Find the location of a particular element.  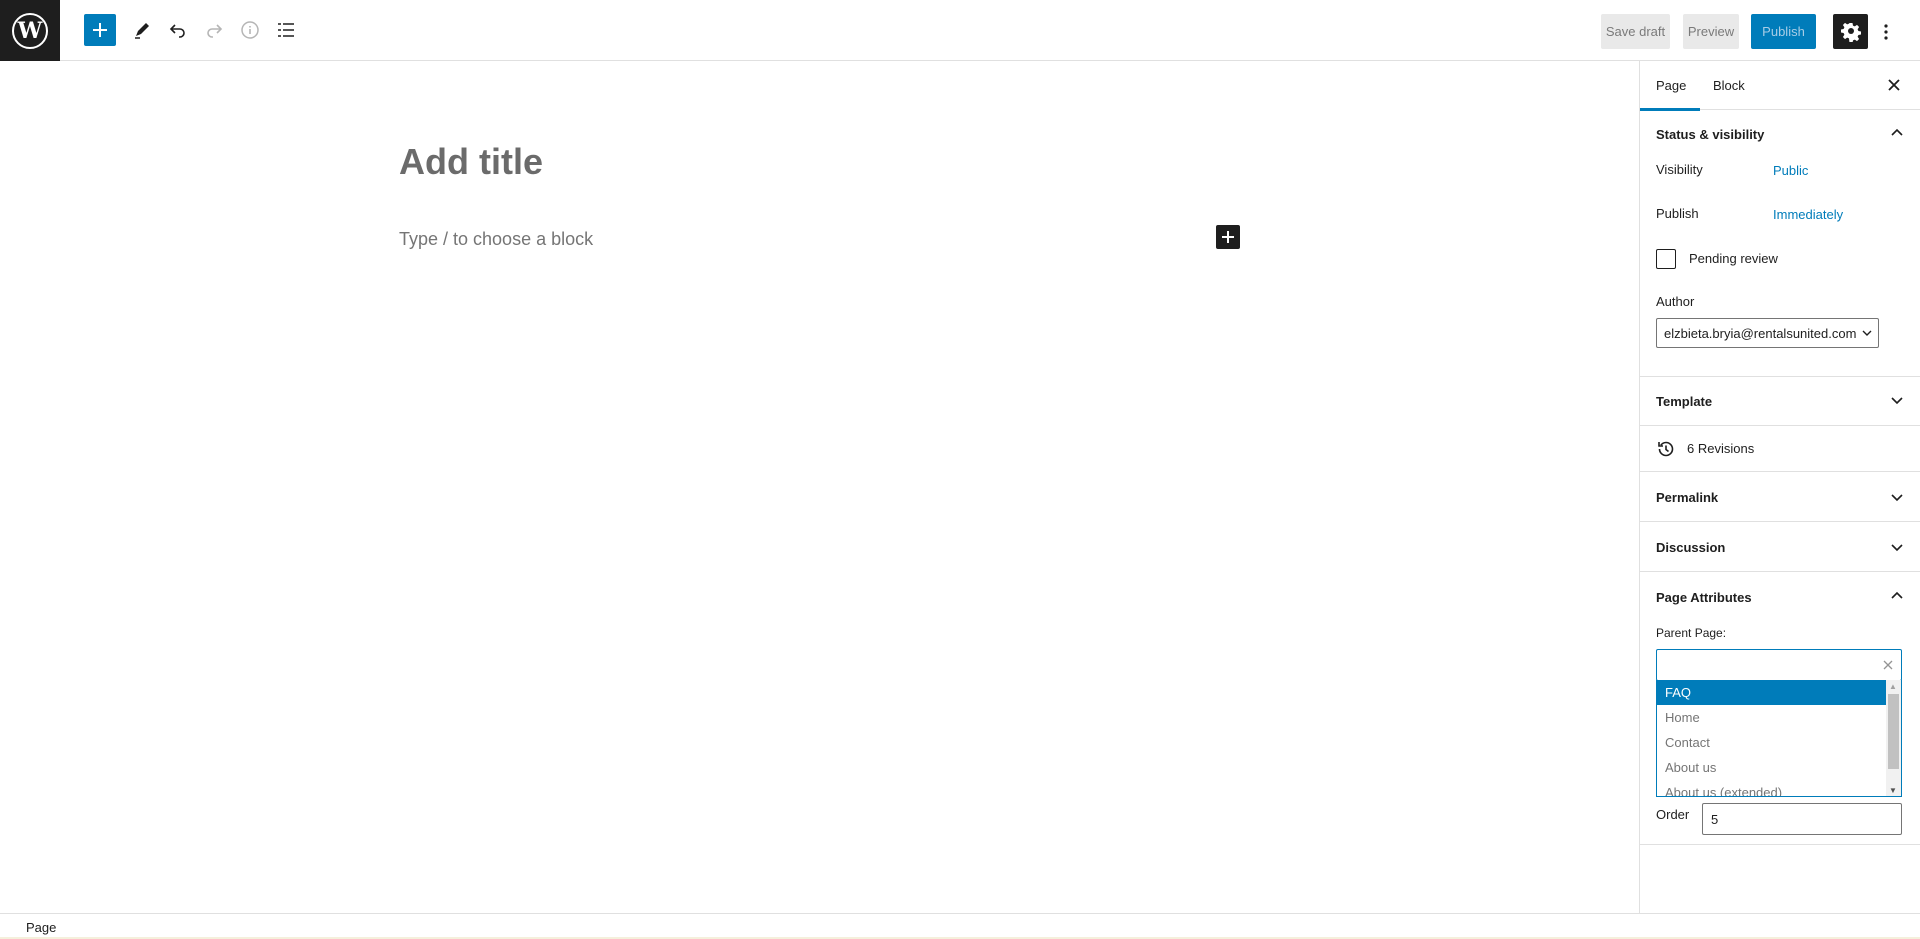

permalink-panel: Permalink is located at coordinates (1780, 497).